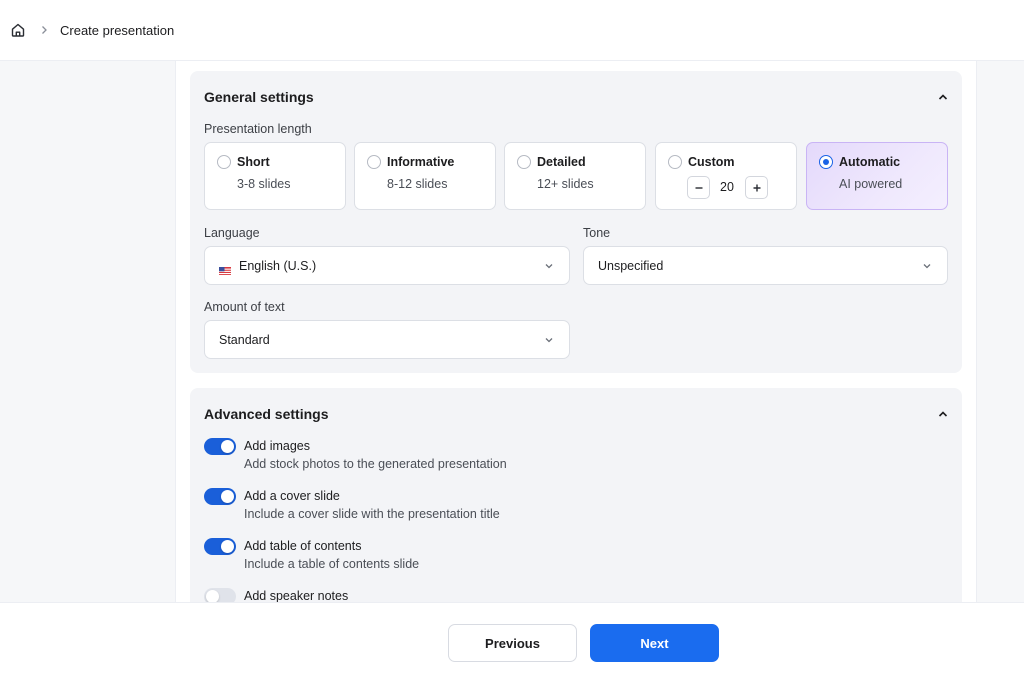  Describe the element at coordinates (871, 184) in the screenshot. I see `option-subtitle: AI powered` at that location.